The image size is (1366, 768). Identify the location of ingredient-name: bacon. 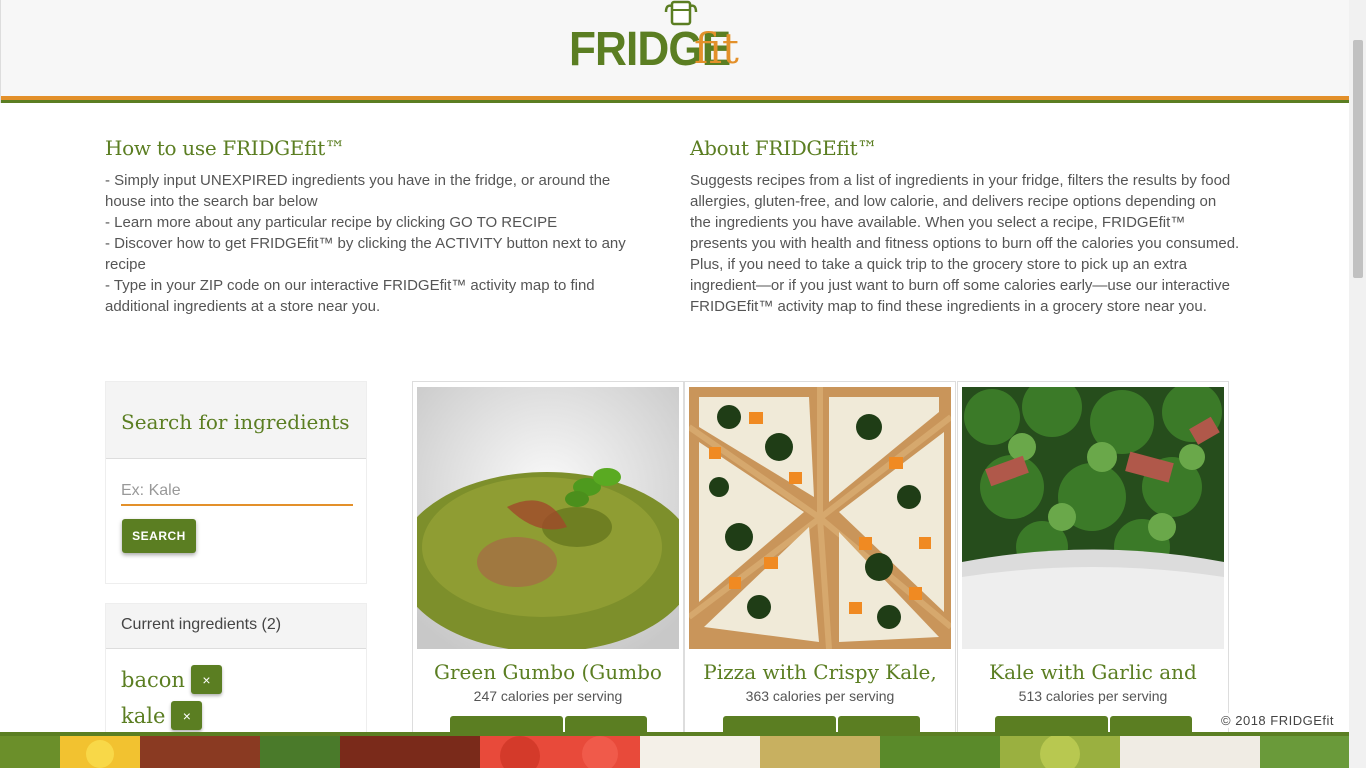
(153, 679).